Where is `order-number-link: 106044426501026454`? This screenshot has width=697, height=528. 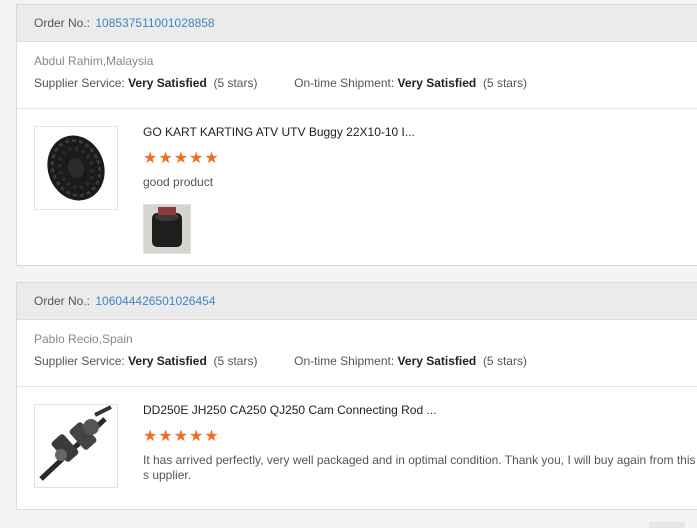
order-number-link: 106044426501026454 is located at coordinates (155, 301).